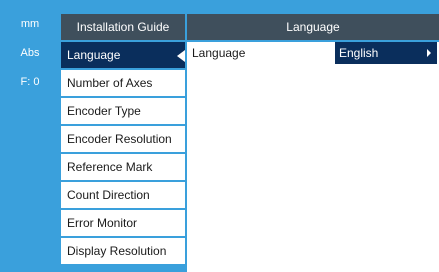  I want to click on menu-item-display-resolution: Display Resolution, so click(123, 251).